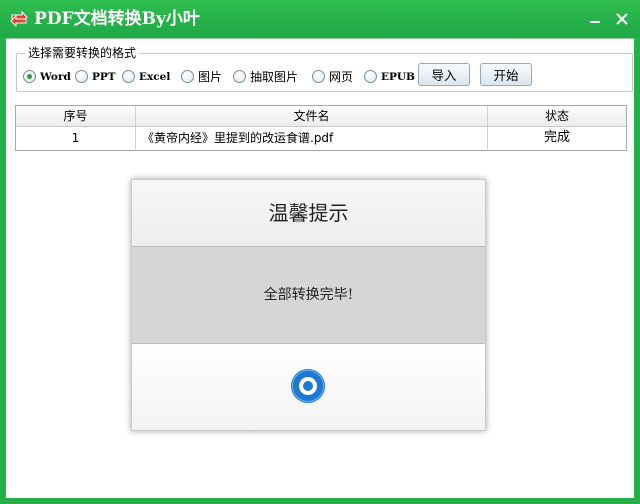 This screenshot has width=640, height=504. I want to click on format-group-legend: 选择需要转换的格式, so click(82, 53).